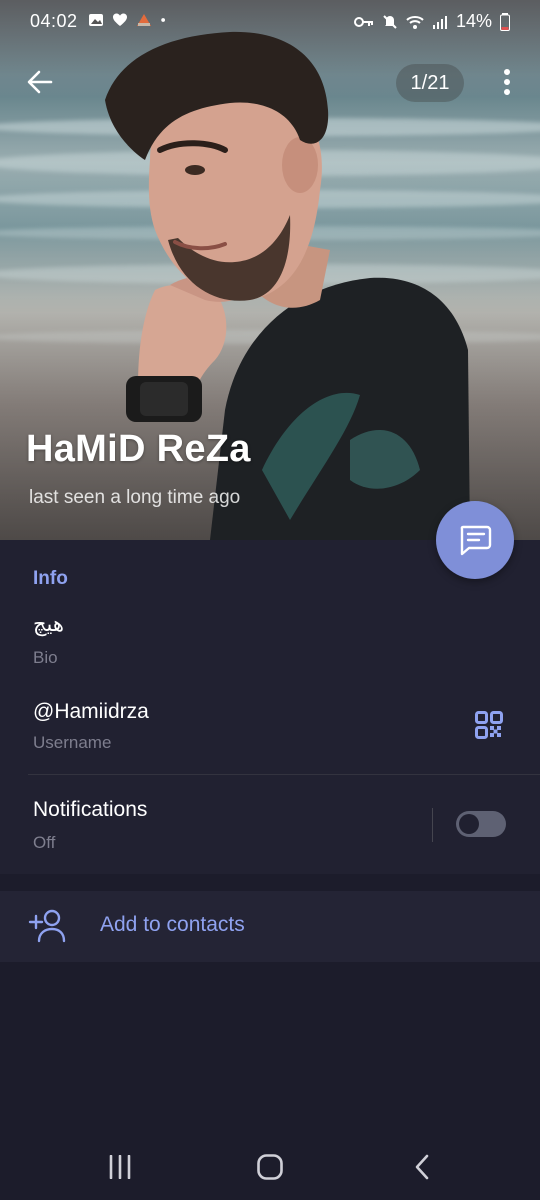  I want to click on profile-name: HaMiD ReZa, so click(138, 449).